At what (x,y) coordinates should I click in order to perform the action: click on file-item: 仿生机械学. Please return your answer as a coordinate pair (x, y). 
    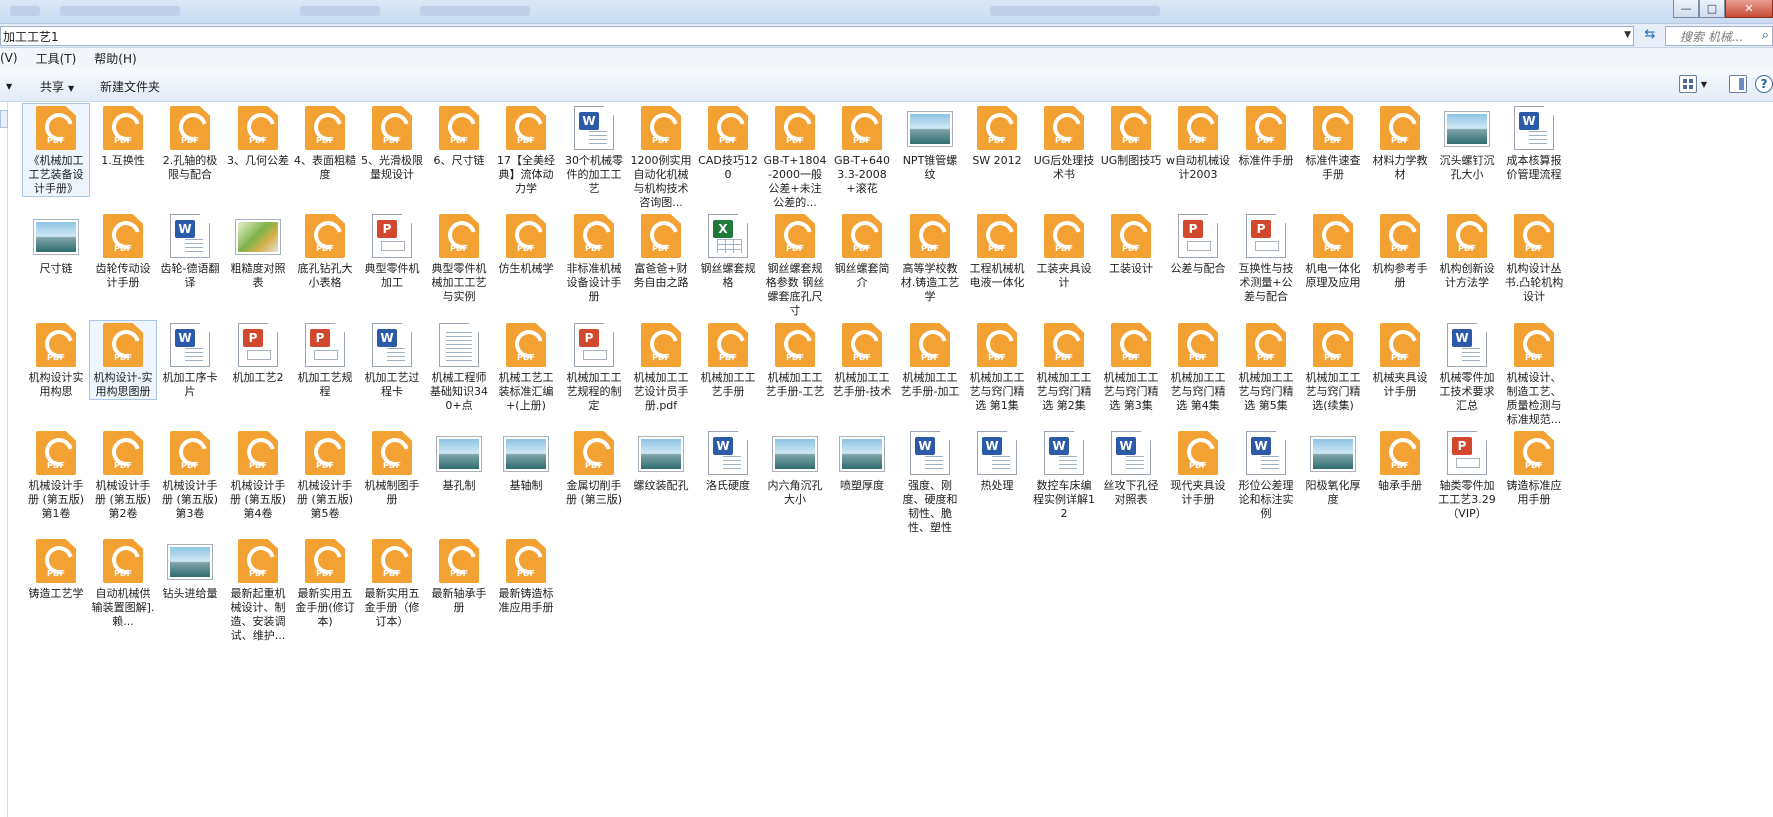
    Looking at the image, I should click on (526, 244).